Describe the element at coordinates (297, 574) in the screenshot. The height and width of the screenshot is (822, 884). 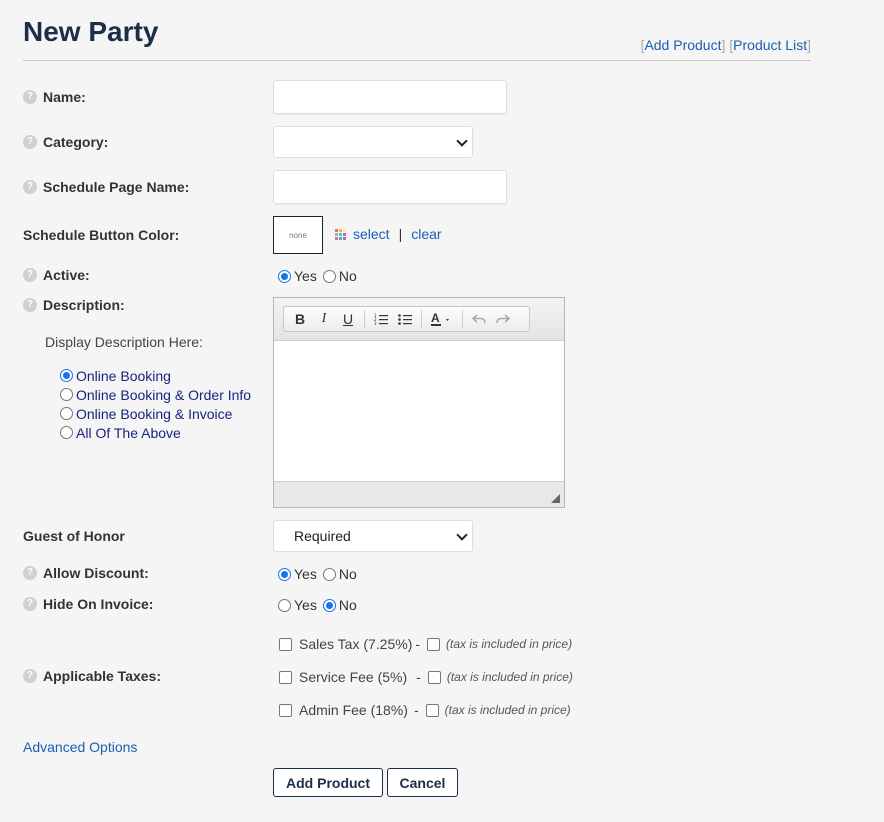
I see `allow-discount-yes-option: Yes` at that location.